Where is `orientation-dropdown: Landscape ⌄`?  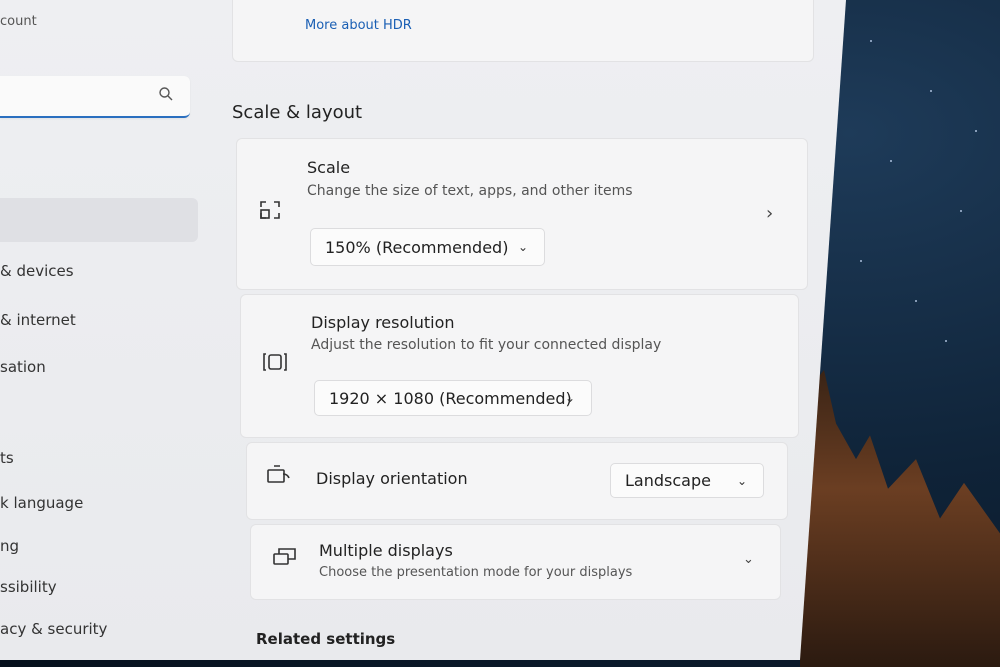 orientation-dropdown: Landscape ⌄ is located at coordinates (687, 480).